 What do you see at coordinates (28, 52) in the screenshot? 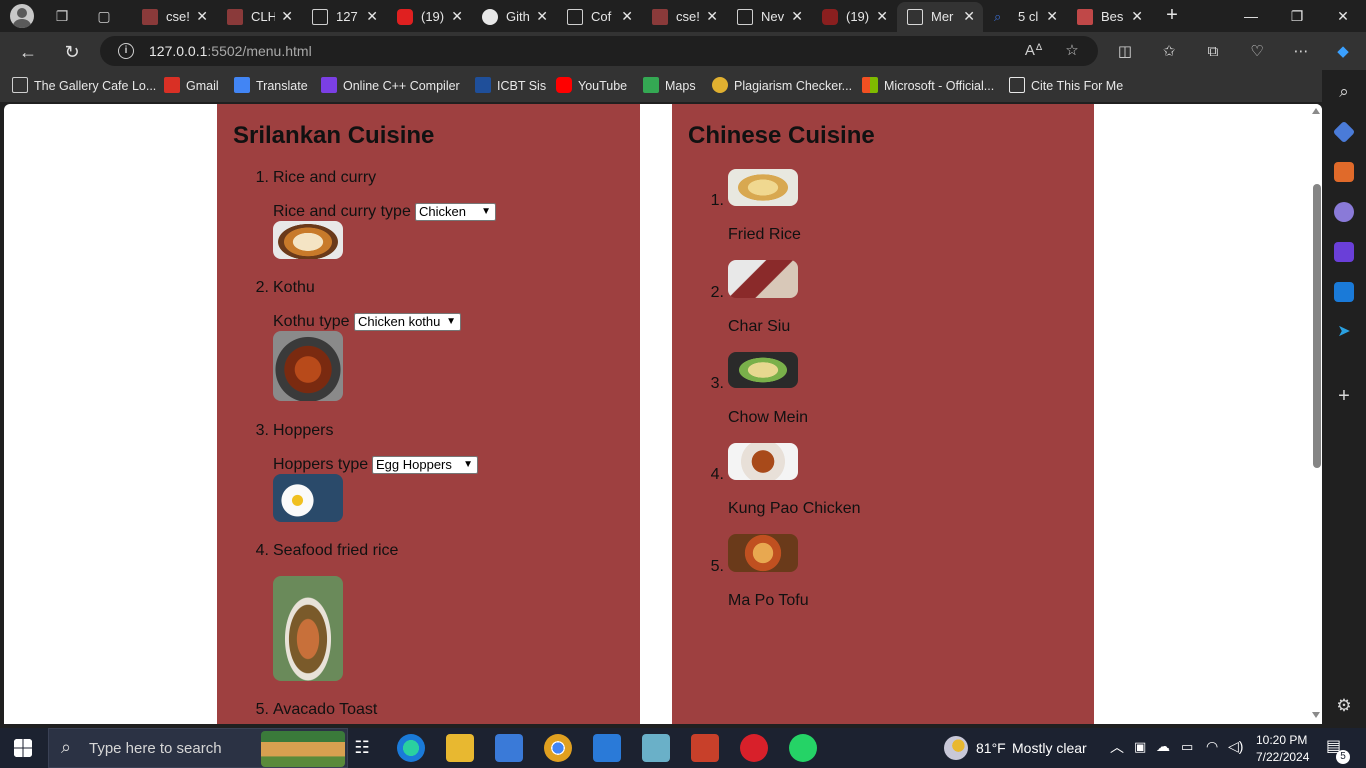
I see `back-icon: ←` at bounding box center [28, 52].